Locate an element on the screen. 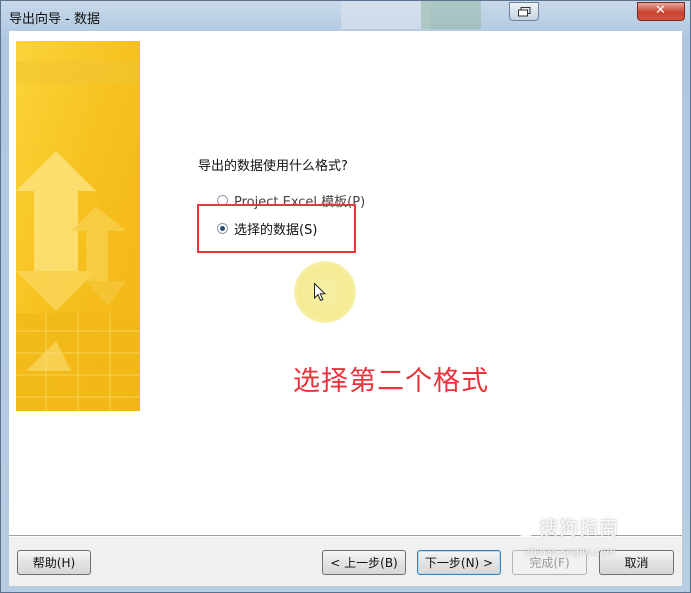 The height and width of the screenshot is (593, 691). format-question-label: 导出的数据使用什么格式? is located at coordinates (273, 166).